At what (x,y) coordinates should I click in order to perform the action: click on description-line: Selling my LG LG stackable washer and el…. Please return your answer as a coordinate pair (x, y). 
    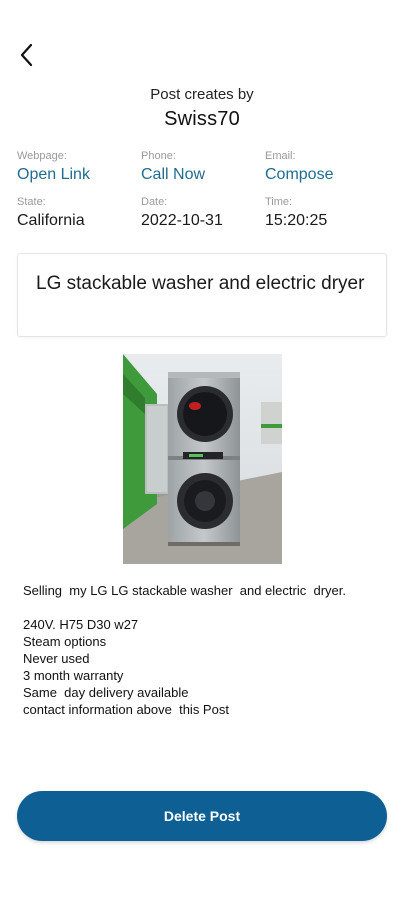
    Looking at the image, I should click on (184, 590).